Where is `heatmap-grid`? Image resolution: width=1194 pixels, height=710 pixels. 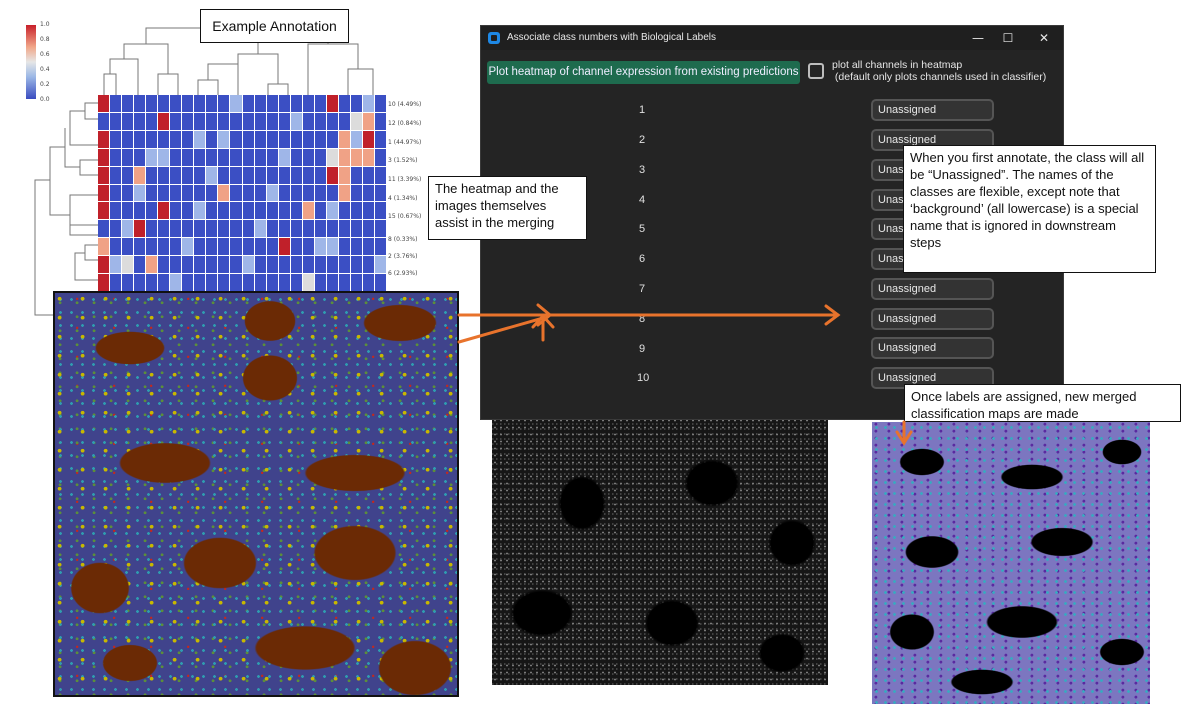 heatmap-grid is located at coordinates (242, 193).